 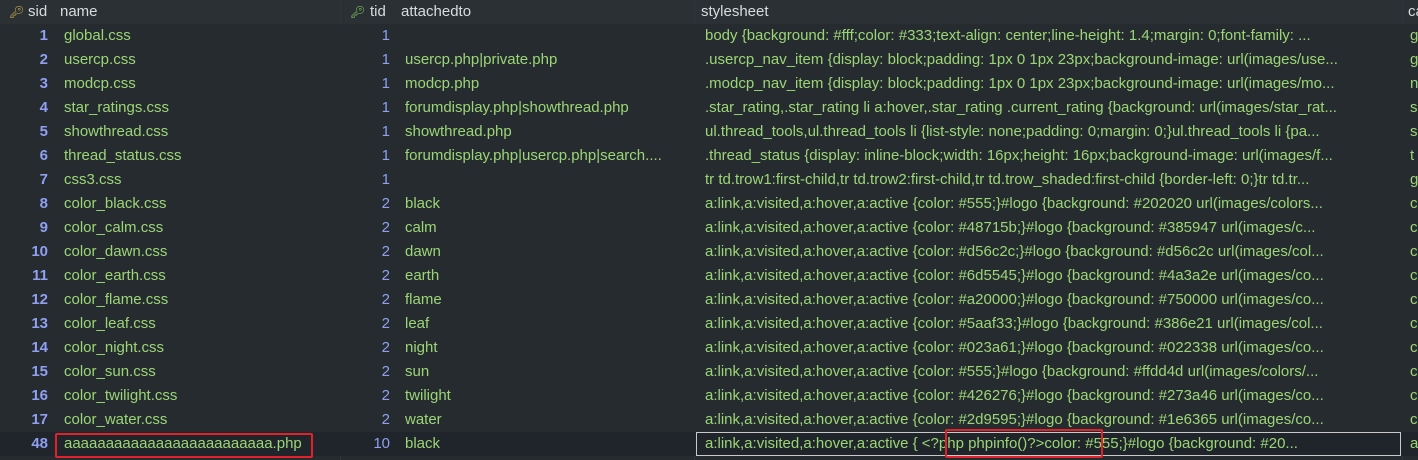 I want to click on cell-sid: 2, so click(x=24, y=60).